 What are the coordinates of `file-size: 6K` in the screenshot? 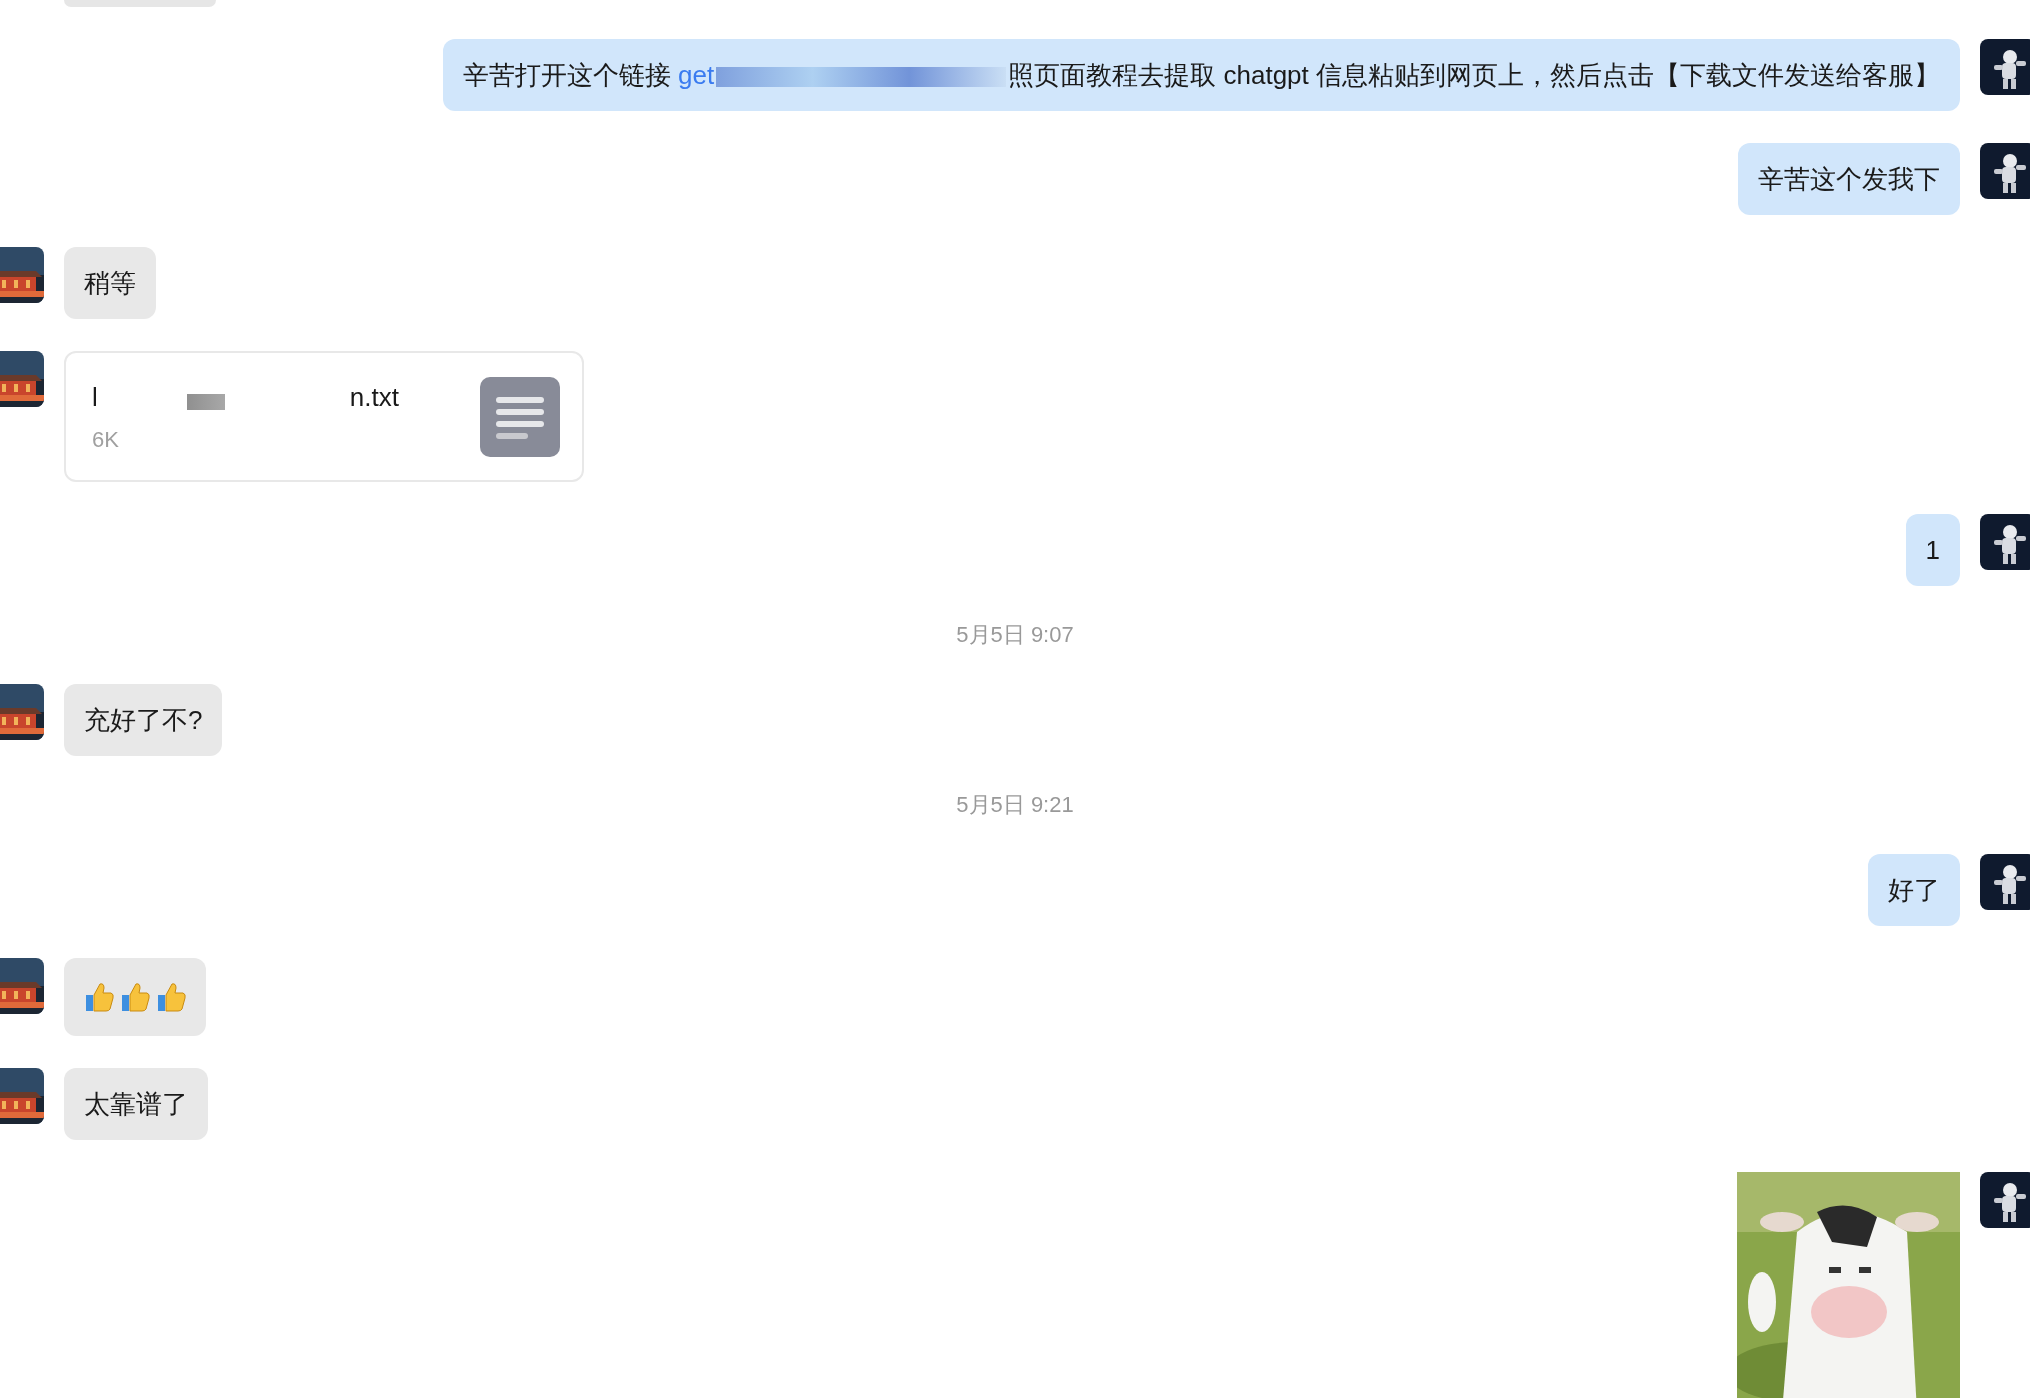 It's located at (106, 439).